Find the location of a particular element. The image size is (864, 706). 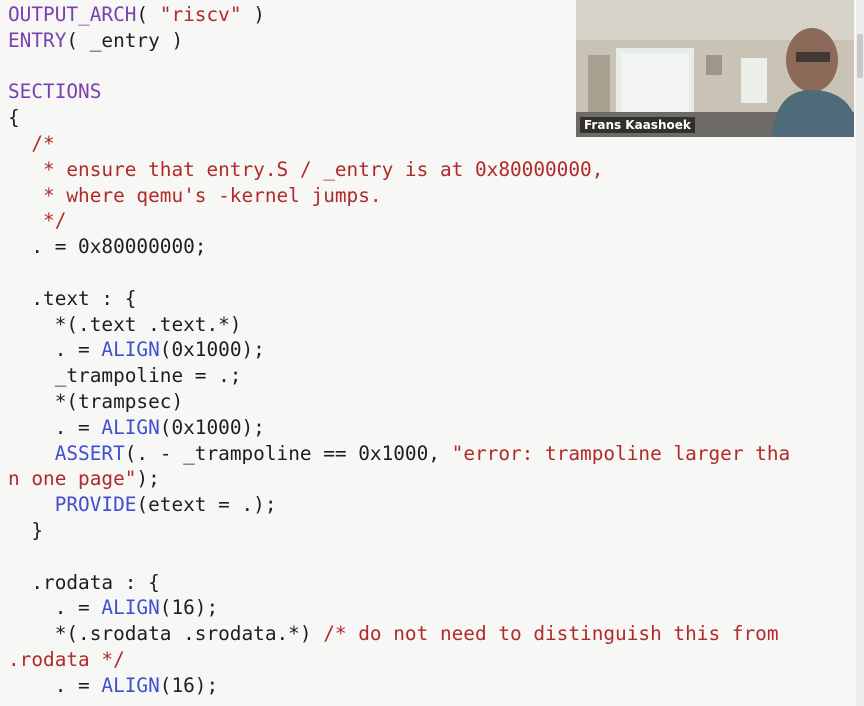

code-token: ) is located at coordinates (253, 14).